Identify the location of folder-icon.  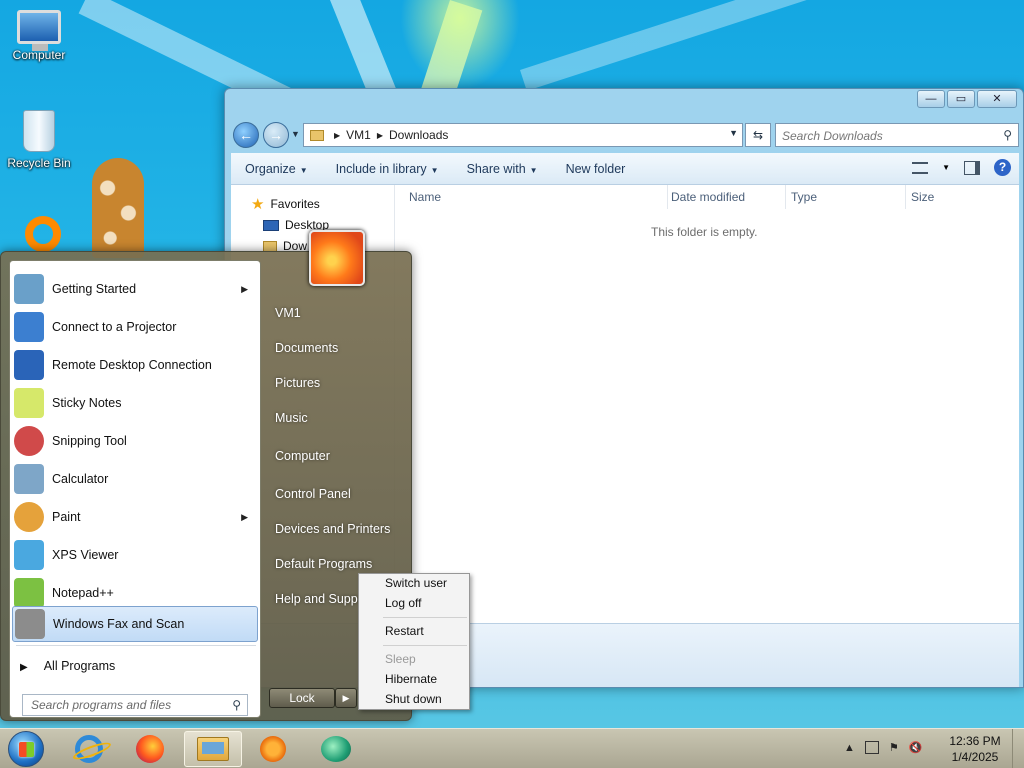
(213, 749).